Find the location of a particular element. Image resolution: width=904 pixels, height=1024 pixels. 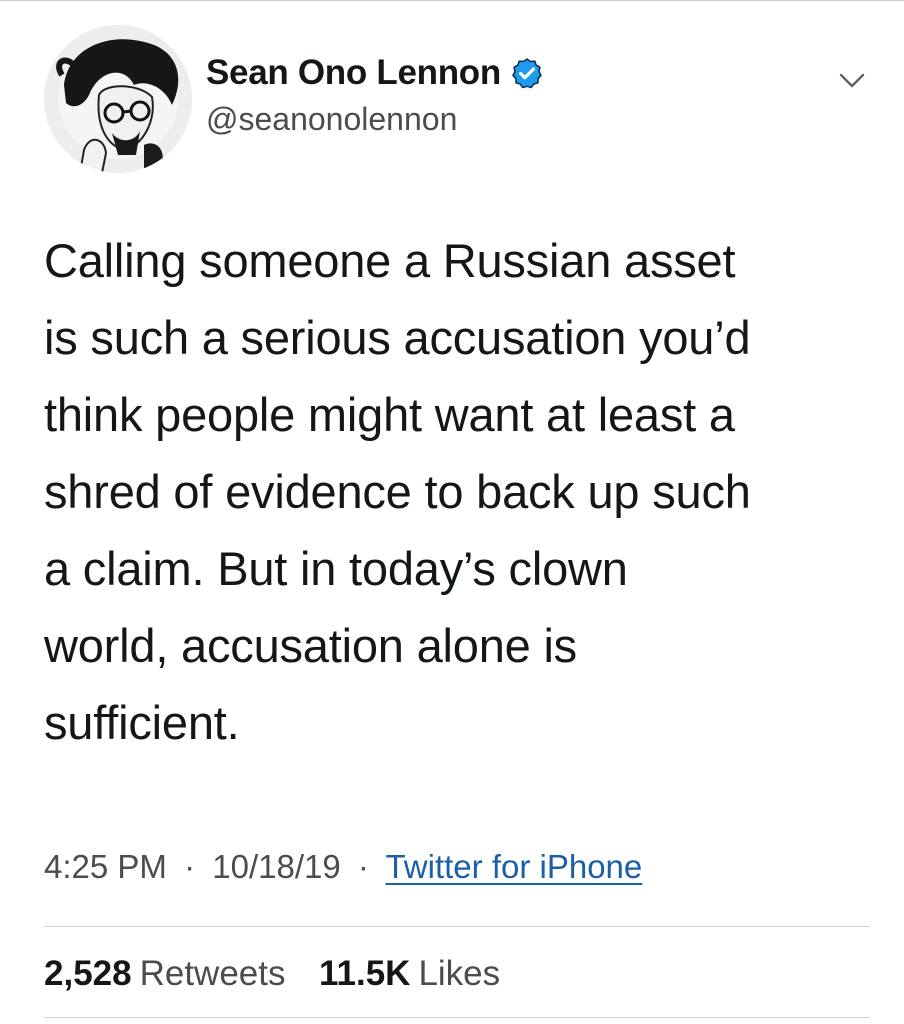

user-handle: @seanonolennon is located at coordinates (374, 119).